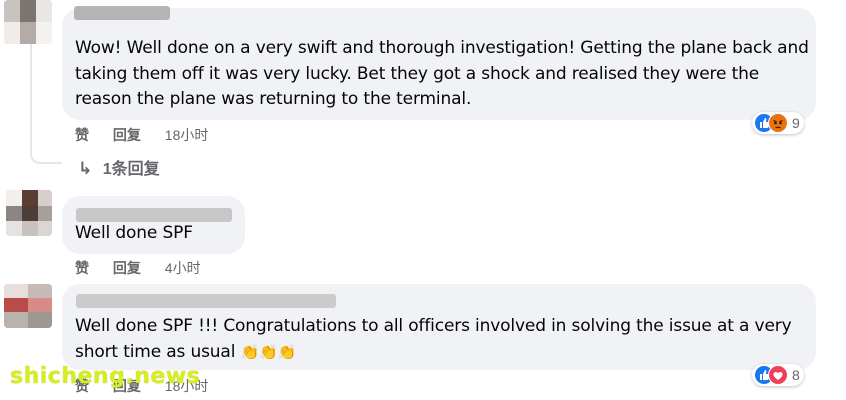  I want to click on reply-thread-connector, so click(46, 104).